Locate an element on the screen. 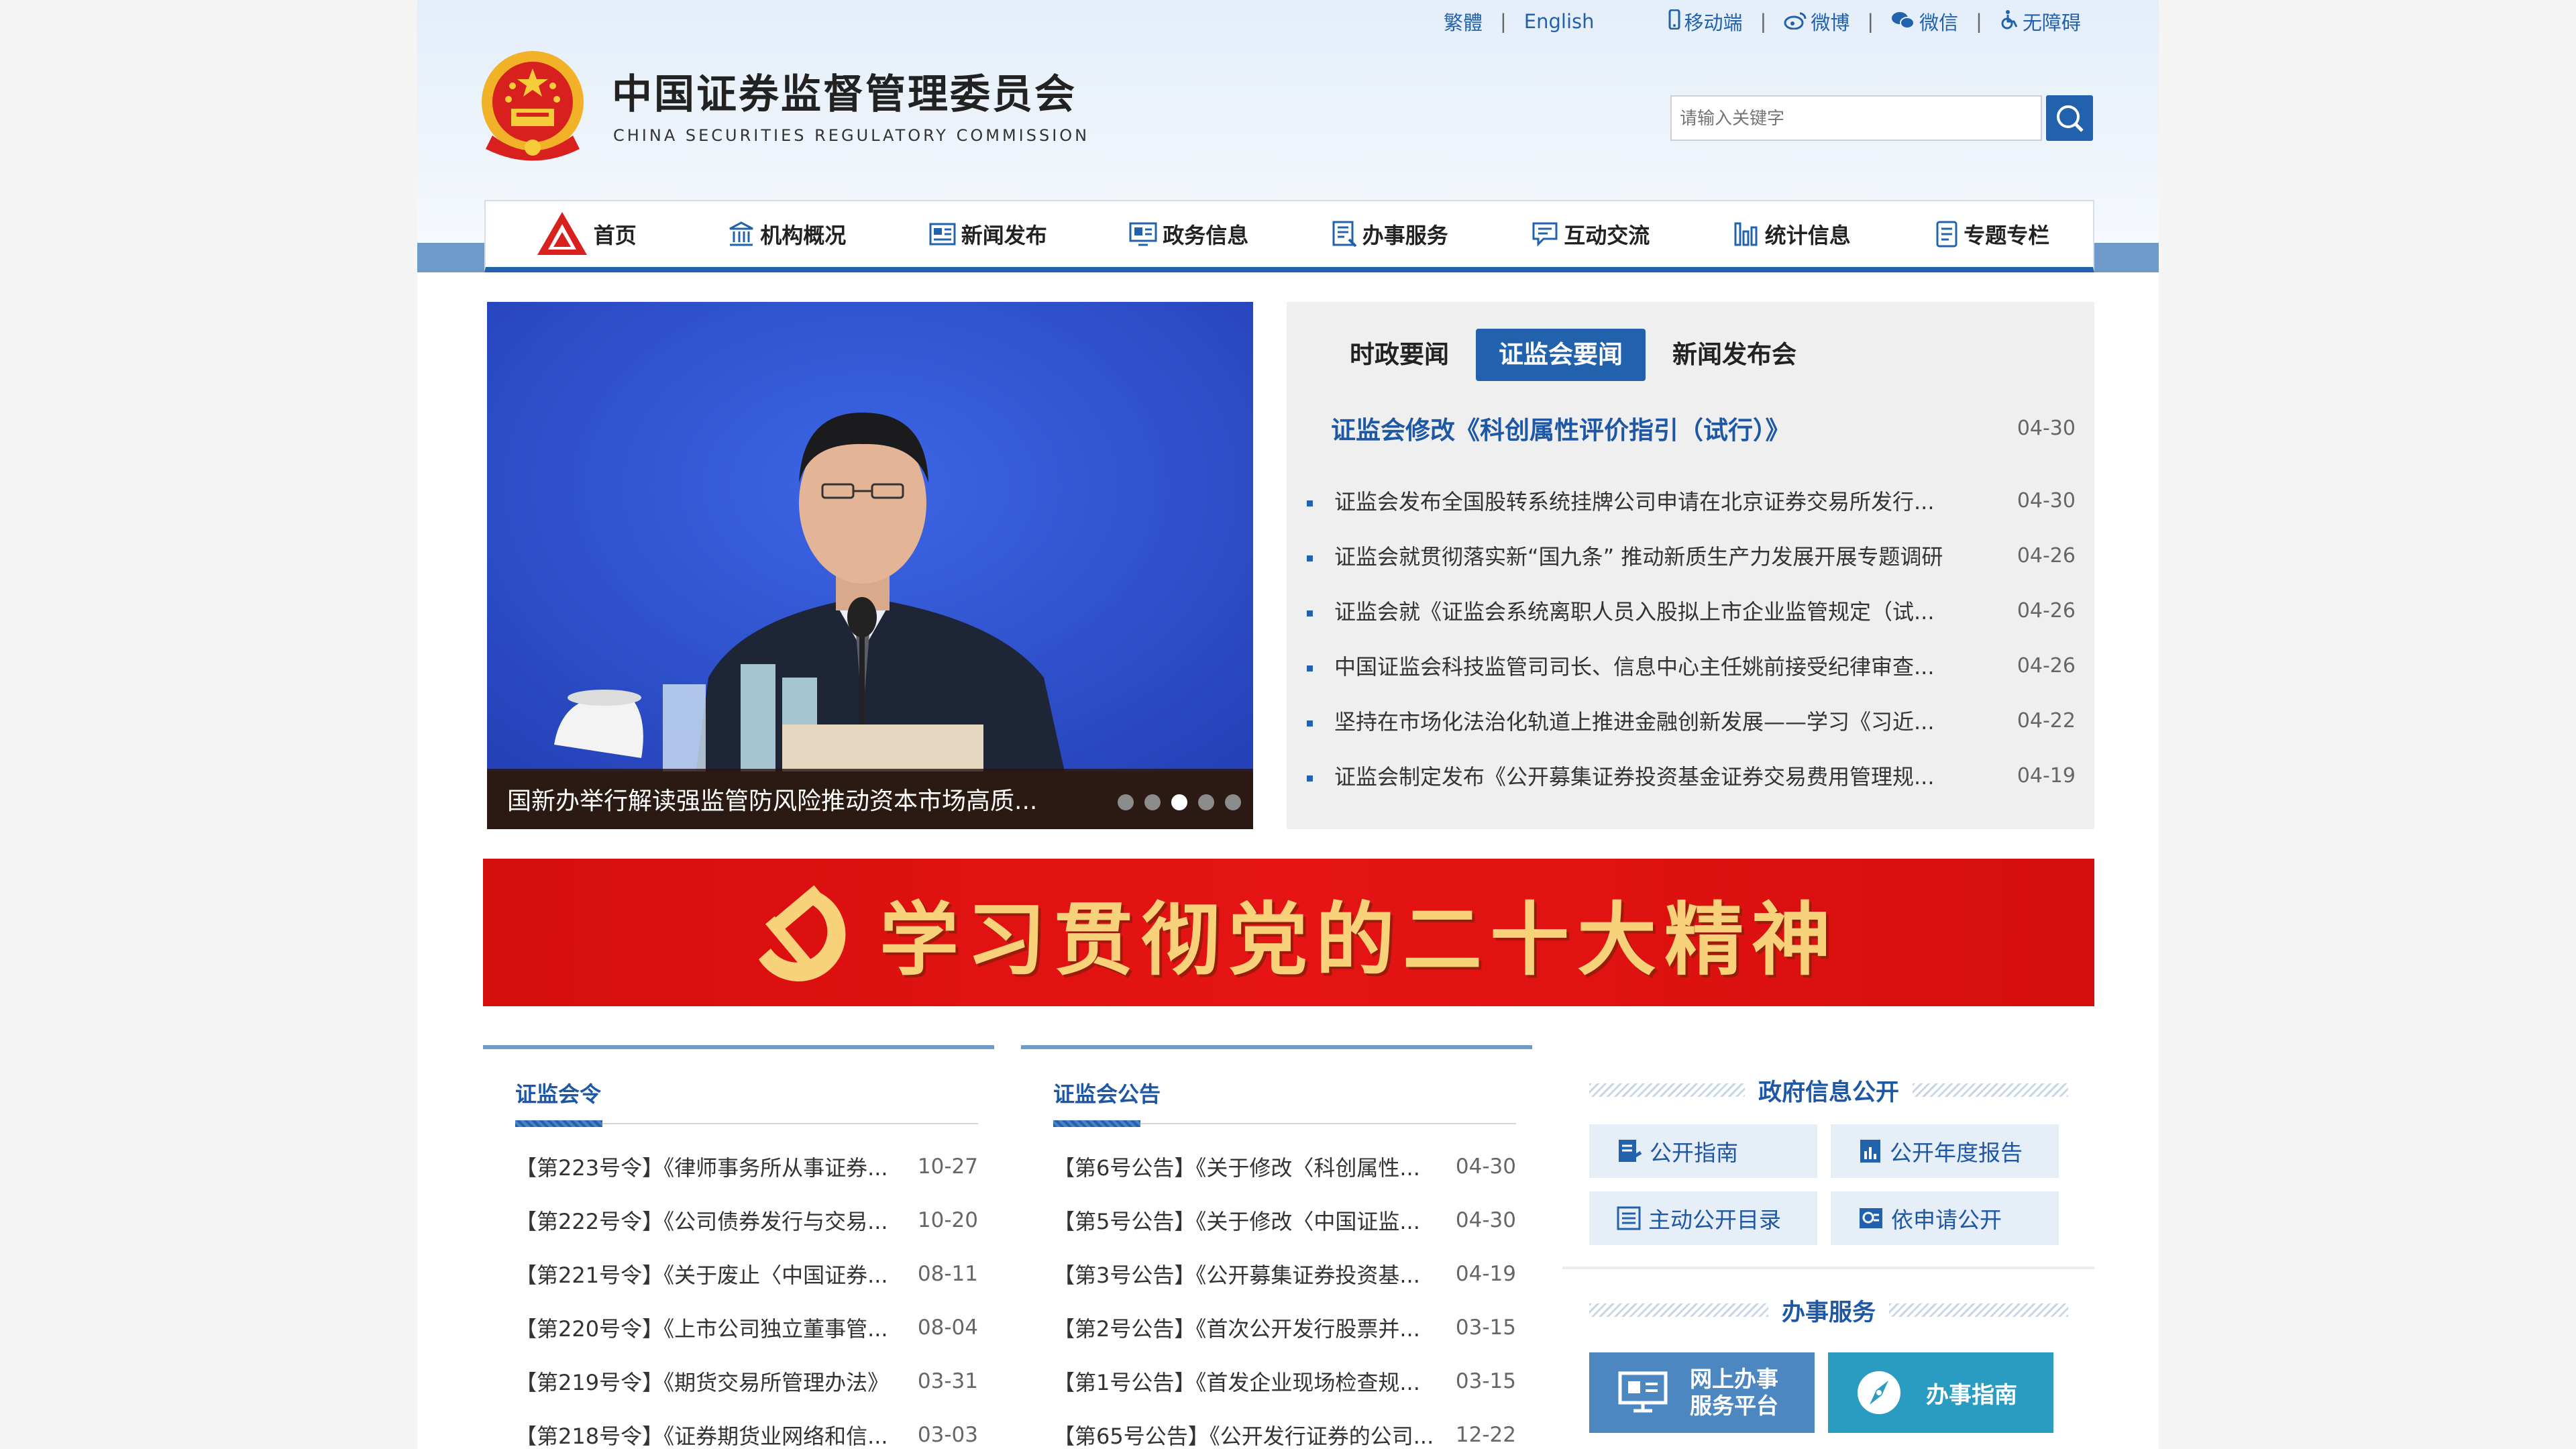  weibo-link: 微博 is located at coordinates (1816, 21).